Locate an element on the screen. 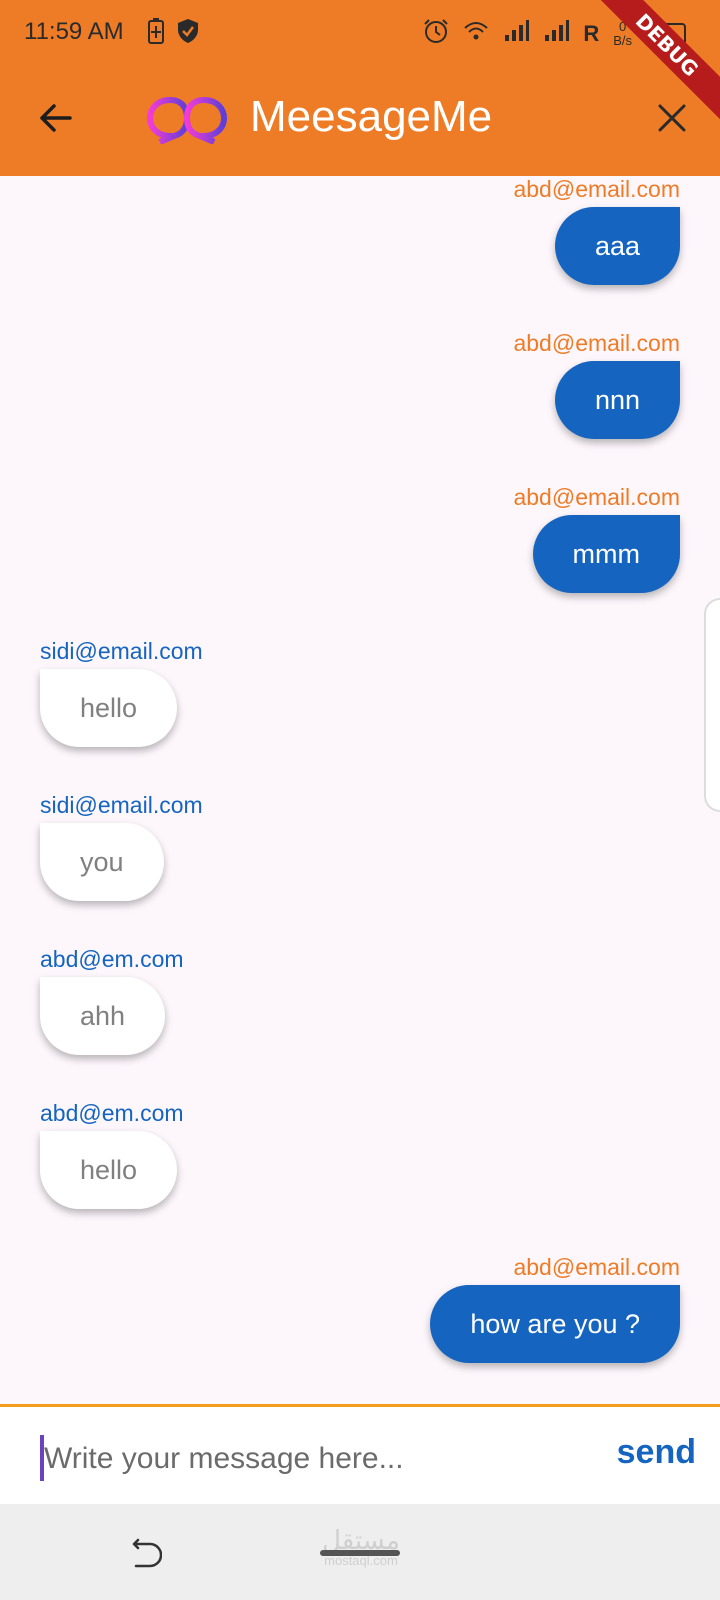 The height and width of the screenshot is (1600, 720). edge-panel-handle is located at coordinates (712, 705).